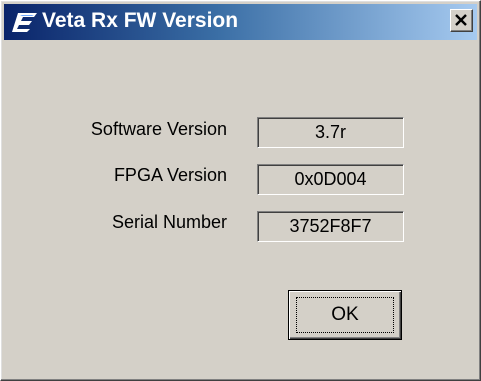  I want to click on serial-number-label: Serial Number, so click(169, 222).